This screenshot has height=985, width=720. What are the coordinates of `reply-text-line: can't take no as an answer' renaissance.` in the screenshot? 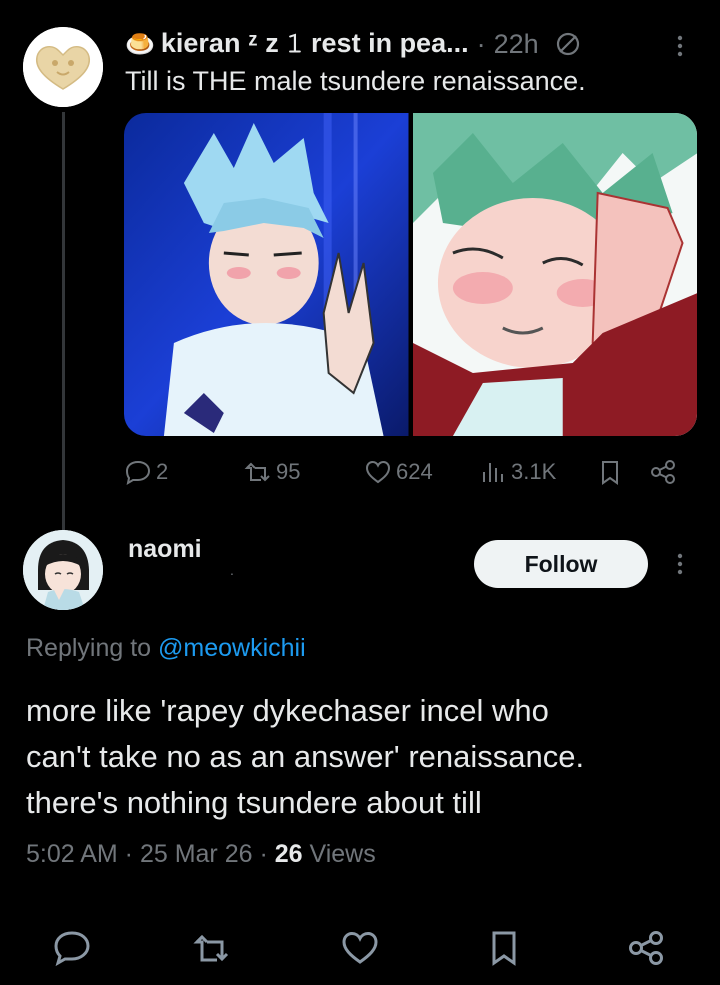 It's located at (305, 756).